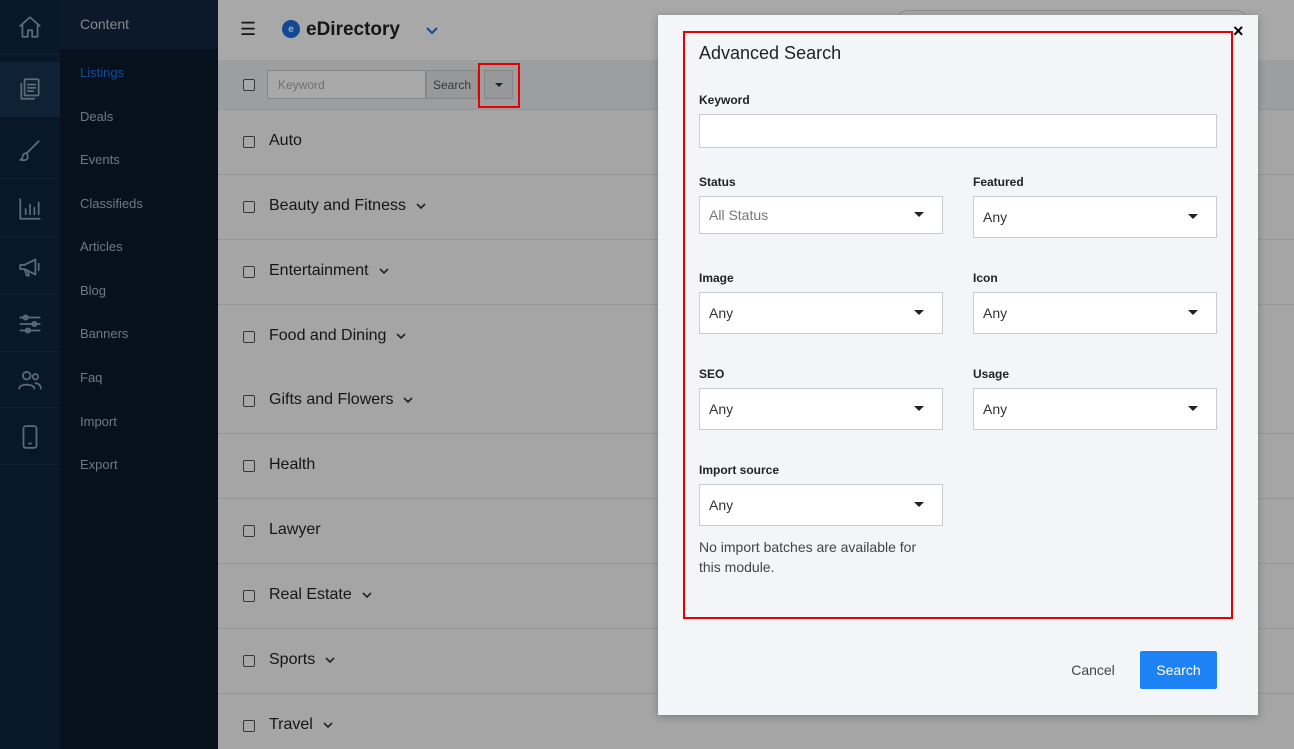 The image size is (1294, 749). Describe the element at coordinates (1095, 217) in the screenshot. I see `featured-select: Any` at that location.